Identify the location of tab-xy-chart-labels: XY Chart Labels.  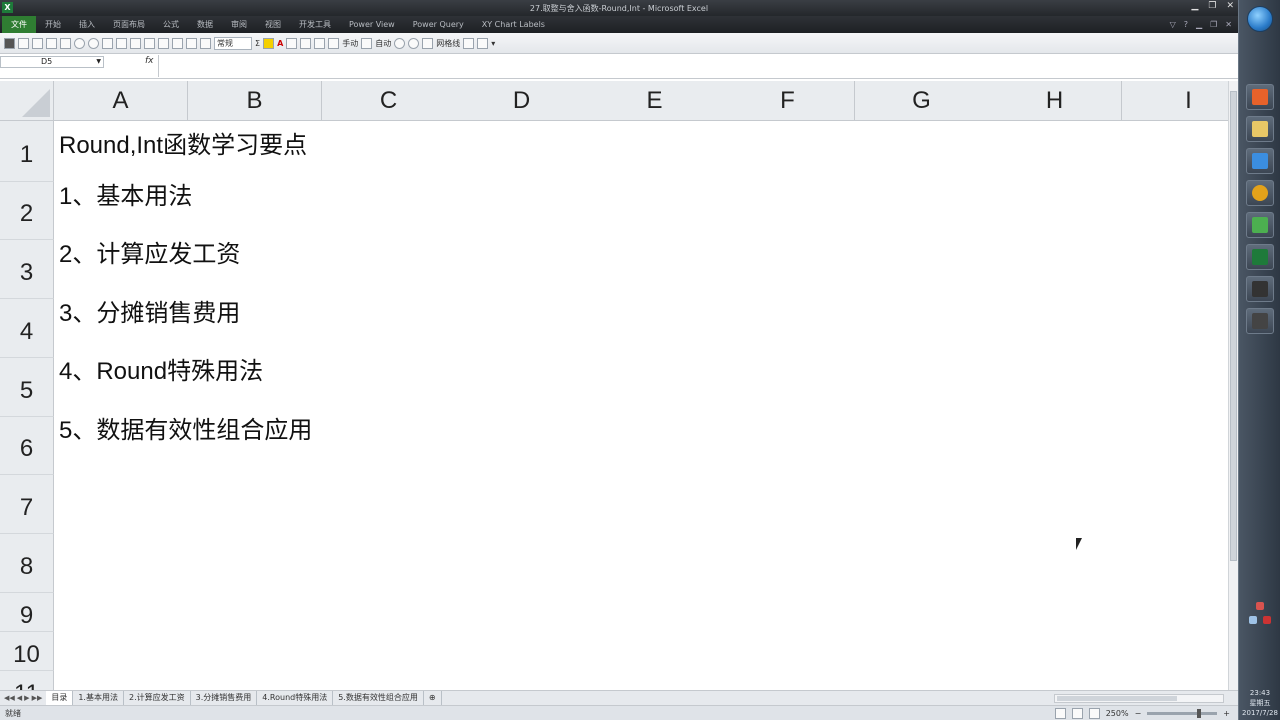
(513, 24).